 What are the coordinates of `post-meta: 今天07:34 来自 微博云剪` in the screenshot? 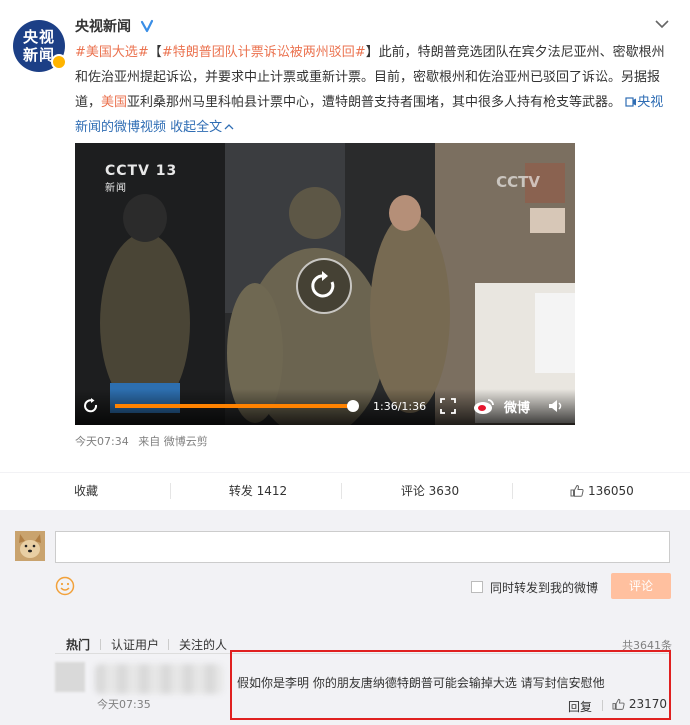 It's located at (141, 441).